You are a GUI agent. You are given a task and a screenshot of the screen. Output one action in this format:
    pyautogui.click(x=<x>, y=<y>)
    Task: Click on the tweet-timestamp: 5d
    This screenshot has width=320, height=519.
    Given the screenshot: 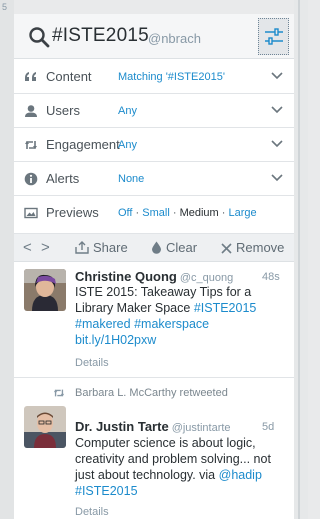 What is the action you would take?
    pyautogui.click(x=268, y=427)
    